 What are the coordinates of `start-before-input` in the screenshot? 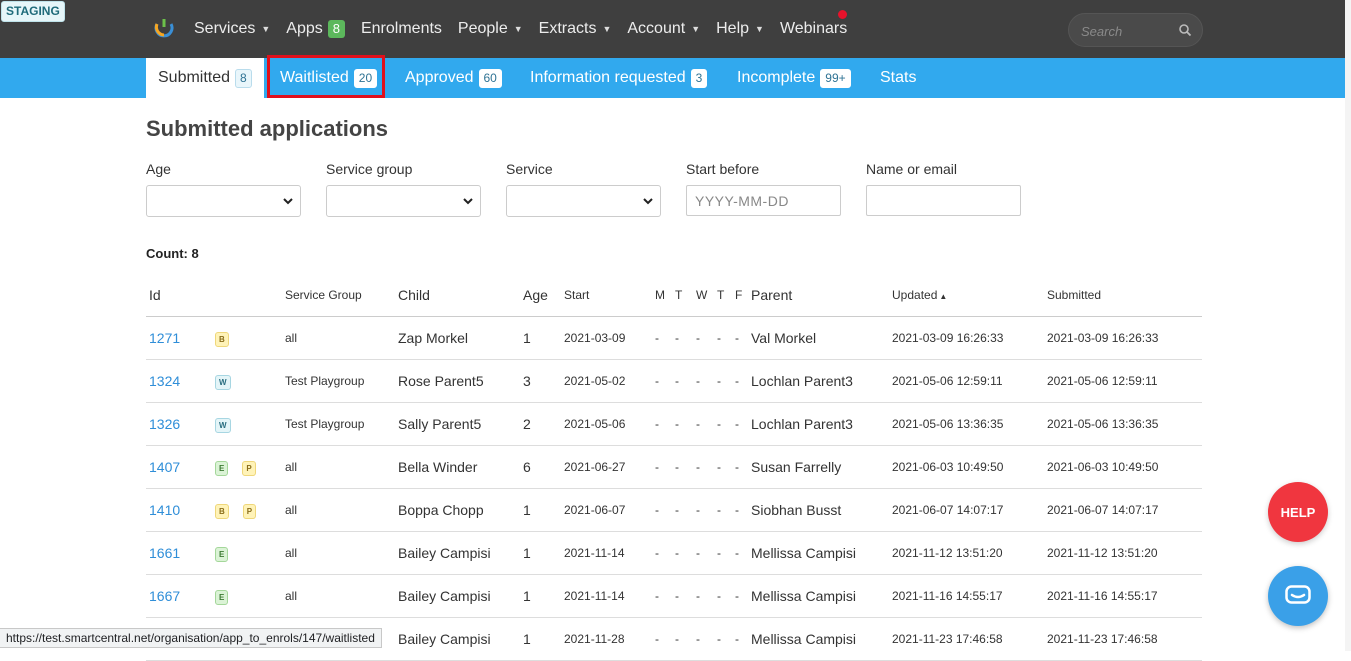 It's located at (763, 200).